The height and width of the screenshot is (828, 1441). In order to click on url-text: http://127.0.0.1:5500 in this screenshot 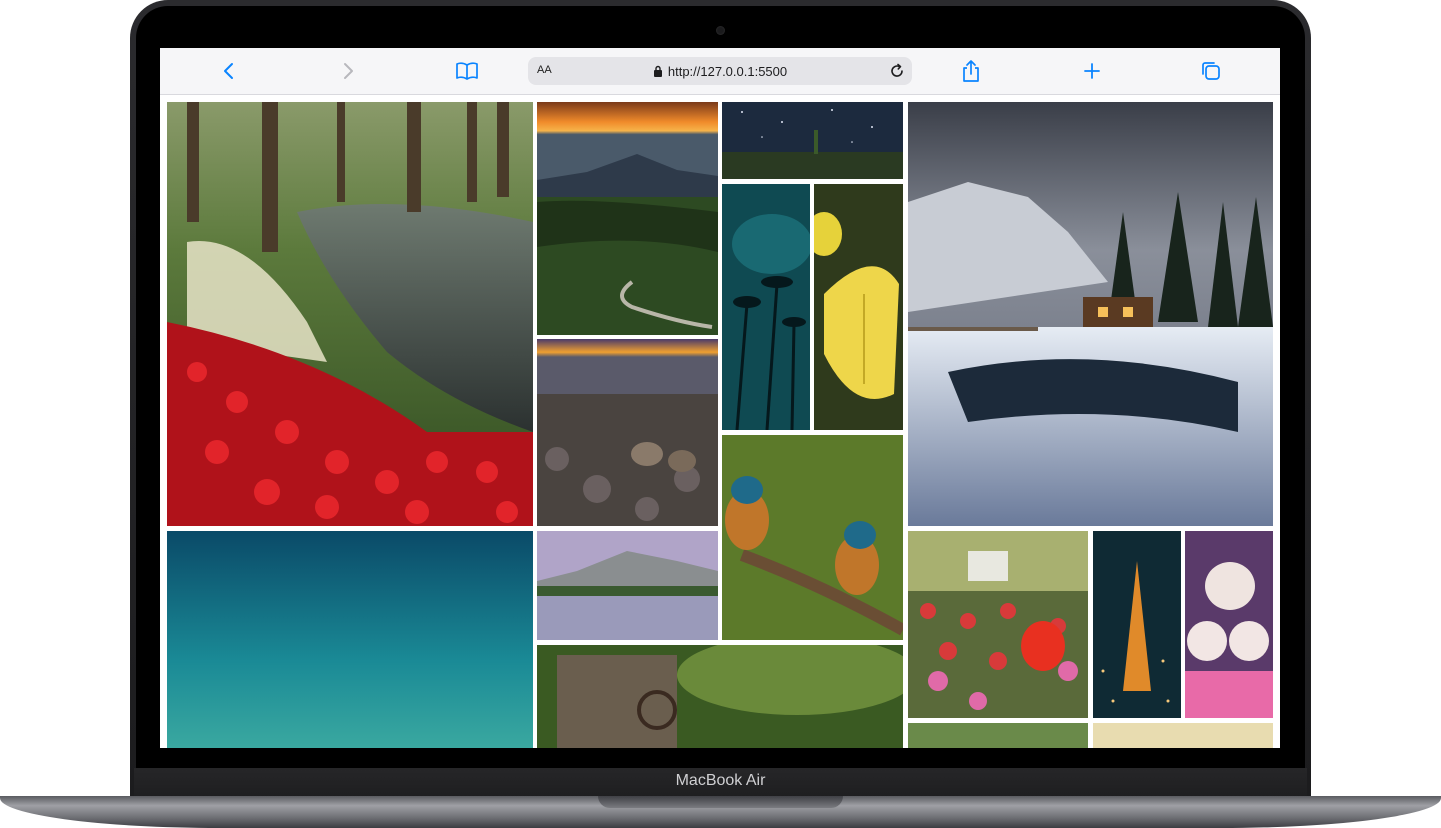, I will do `click(727, 71)`.